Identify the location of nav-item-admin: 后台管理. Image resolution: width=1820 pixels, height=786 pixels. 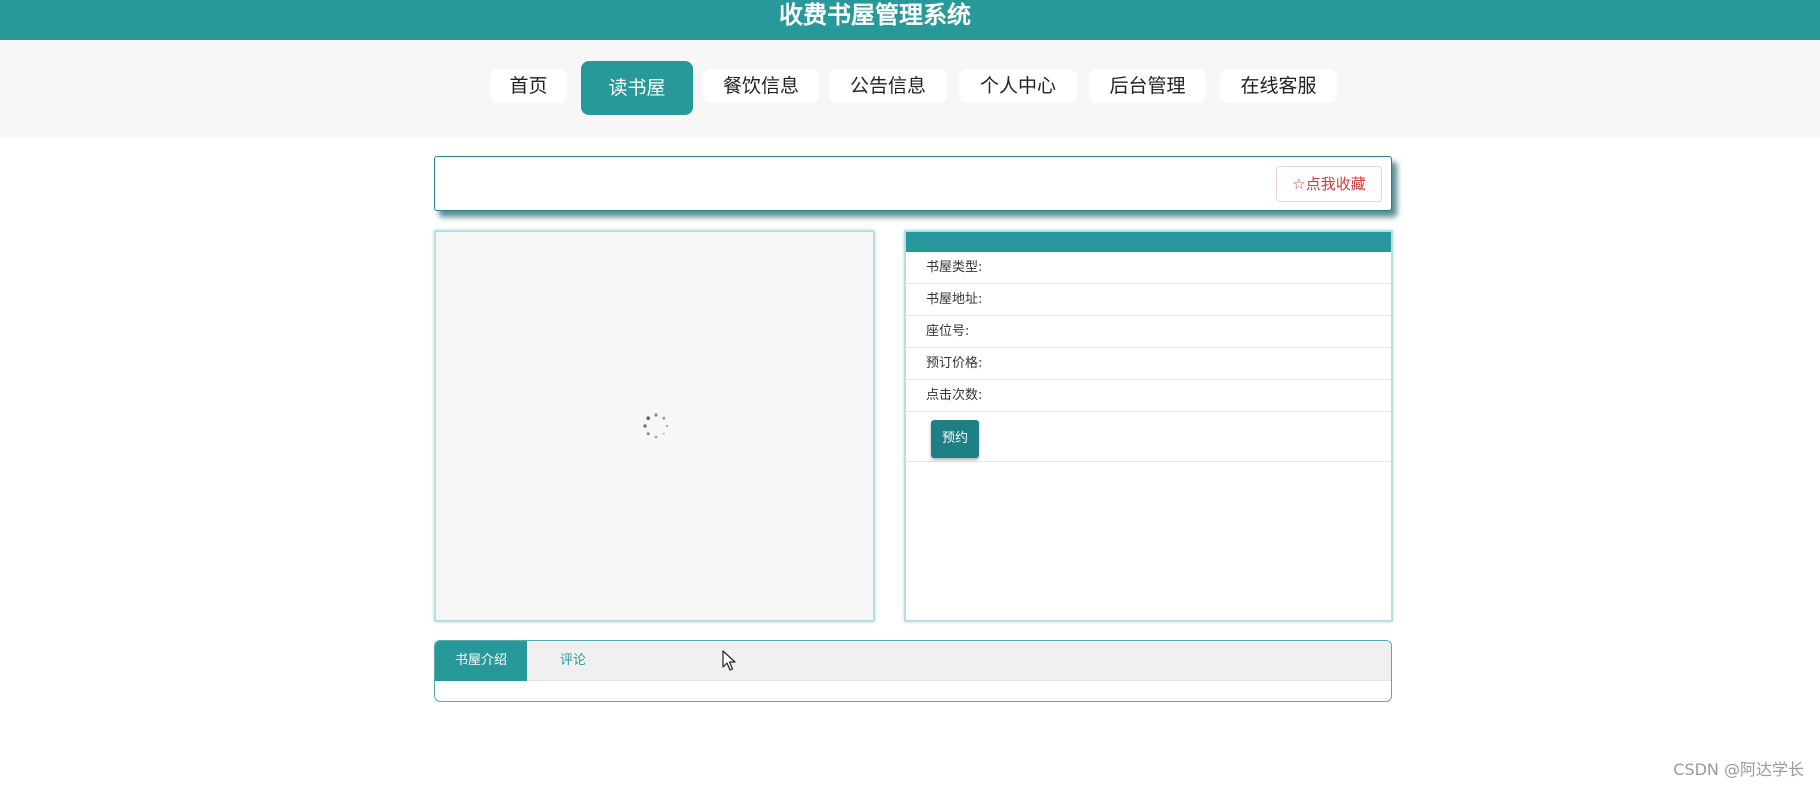
(1147, 86).